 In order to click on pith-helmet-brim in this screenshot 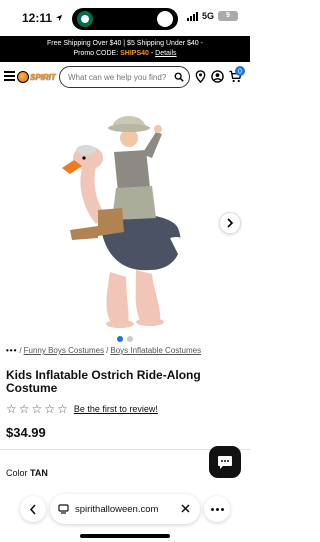, I will do `click(129, 128)`.